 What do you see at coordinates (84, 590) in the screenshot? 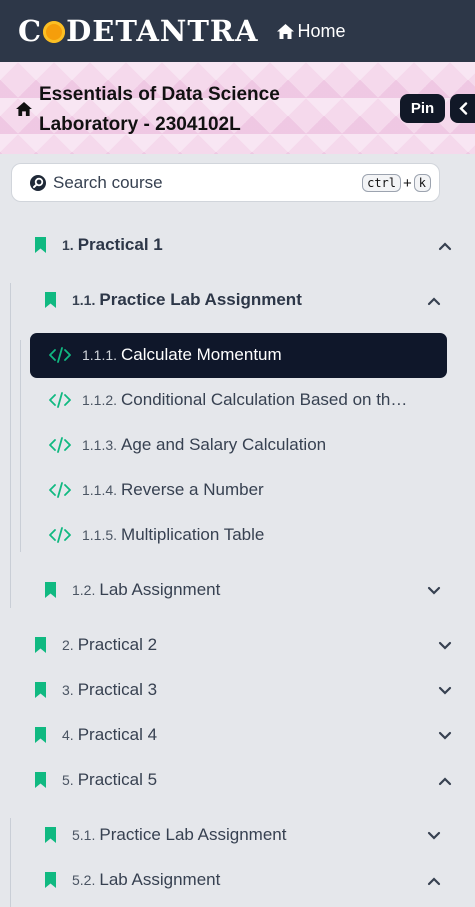
I see `node-number: 1.2.` at bounding box center [84, 590].